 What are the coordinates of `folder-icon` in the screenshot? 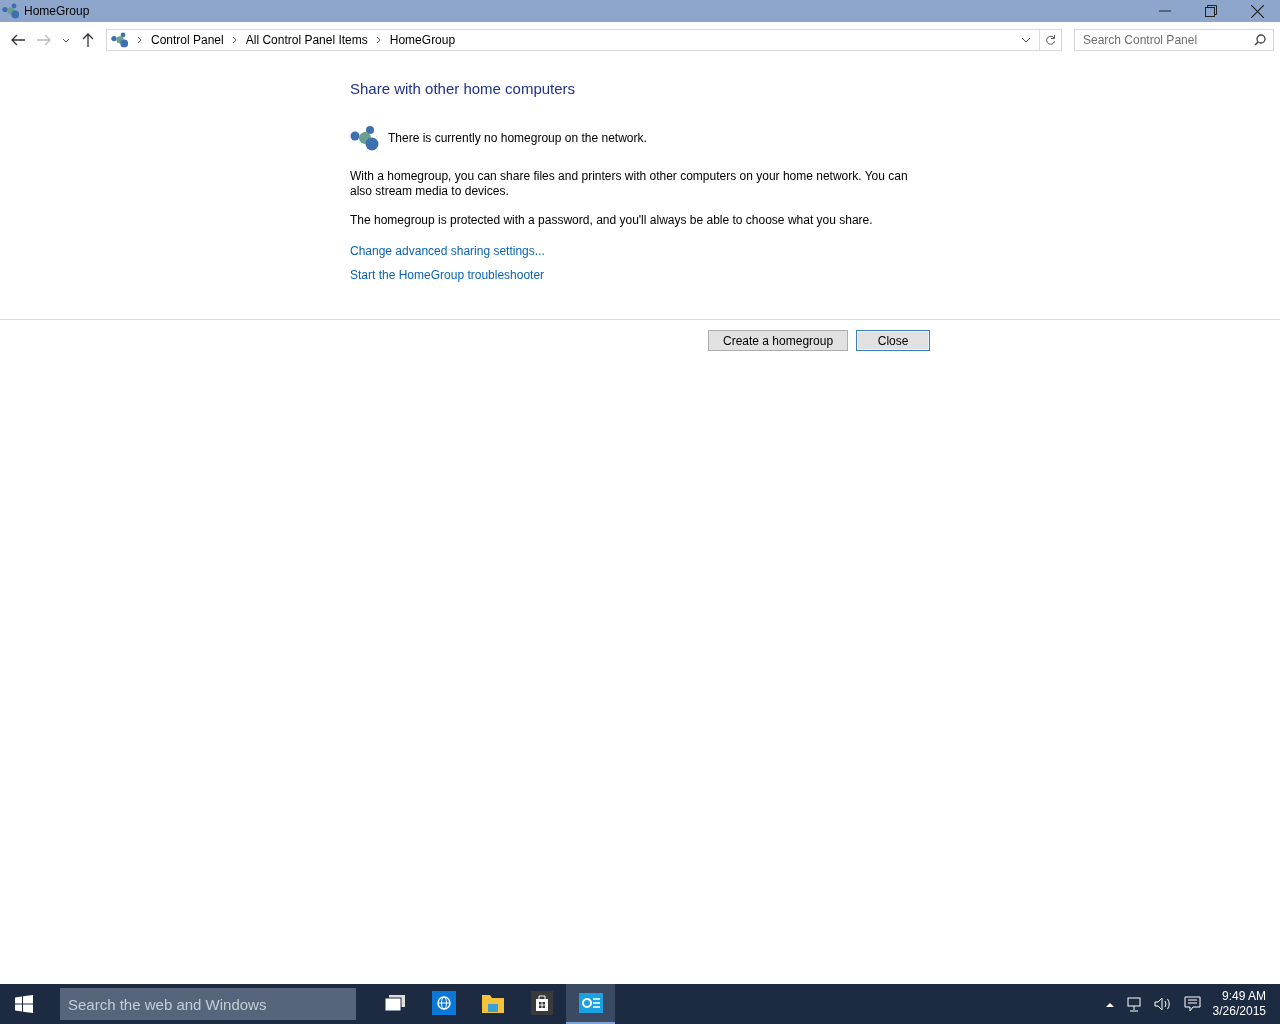 It's located at (492, 1003).